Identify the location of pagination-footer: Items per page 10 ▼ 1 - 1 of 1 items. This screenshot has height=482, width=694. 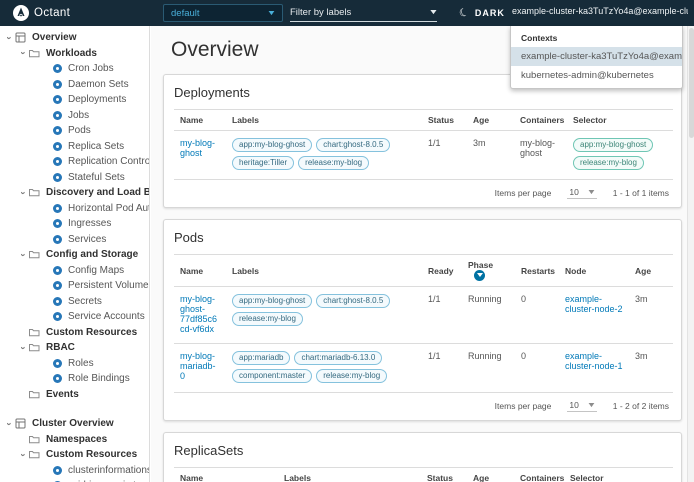
(422, 193).